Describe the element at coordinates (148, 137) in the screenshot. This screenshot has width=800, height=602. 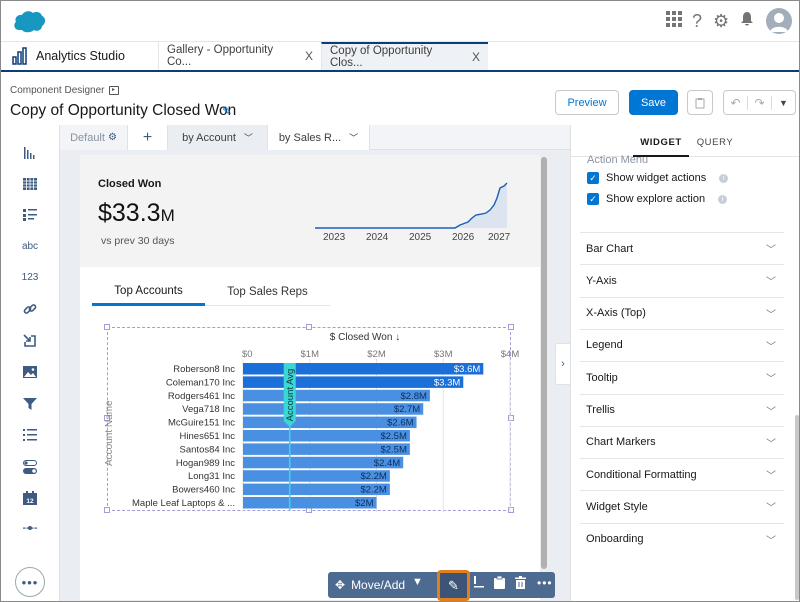
I see `add-page-button: +` at that location.